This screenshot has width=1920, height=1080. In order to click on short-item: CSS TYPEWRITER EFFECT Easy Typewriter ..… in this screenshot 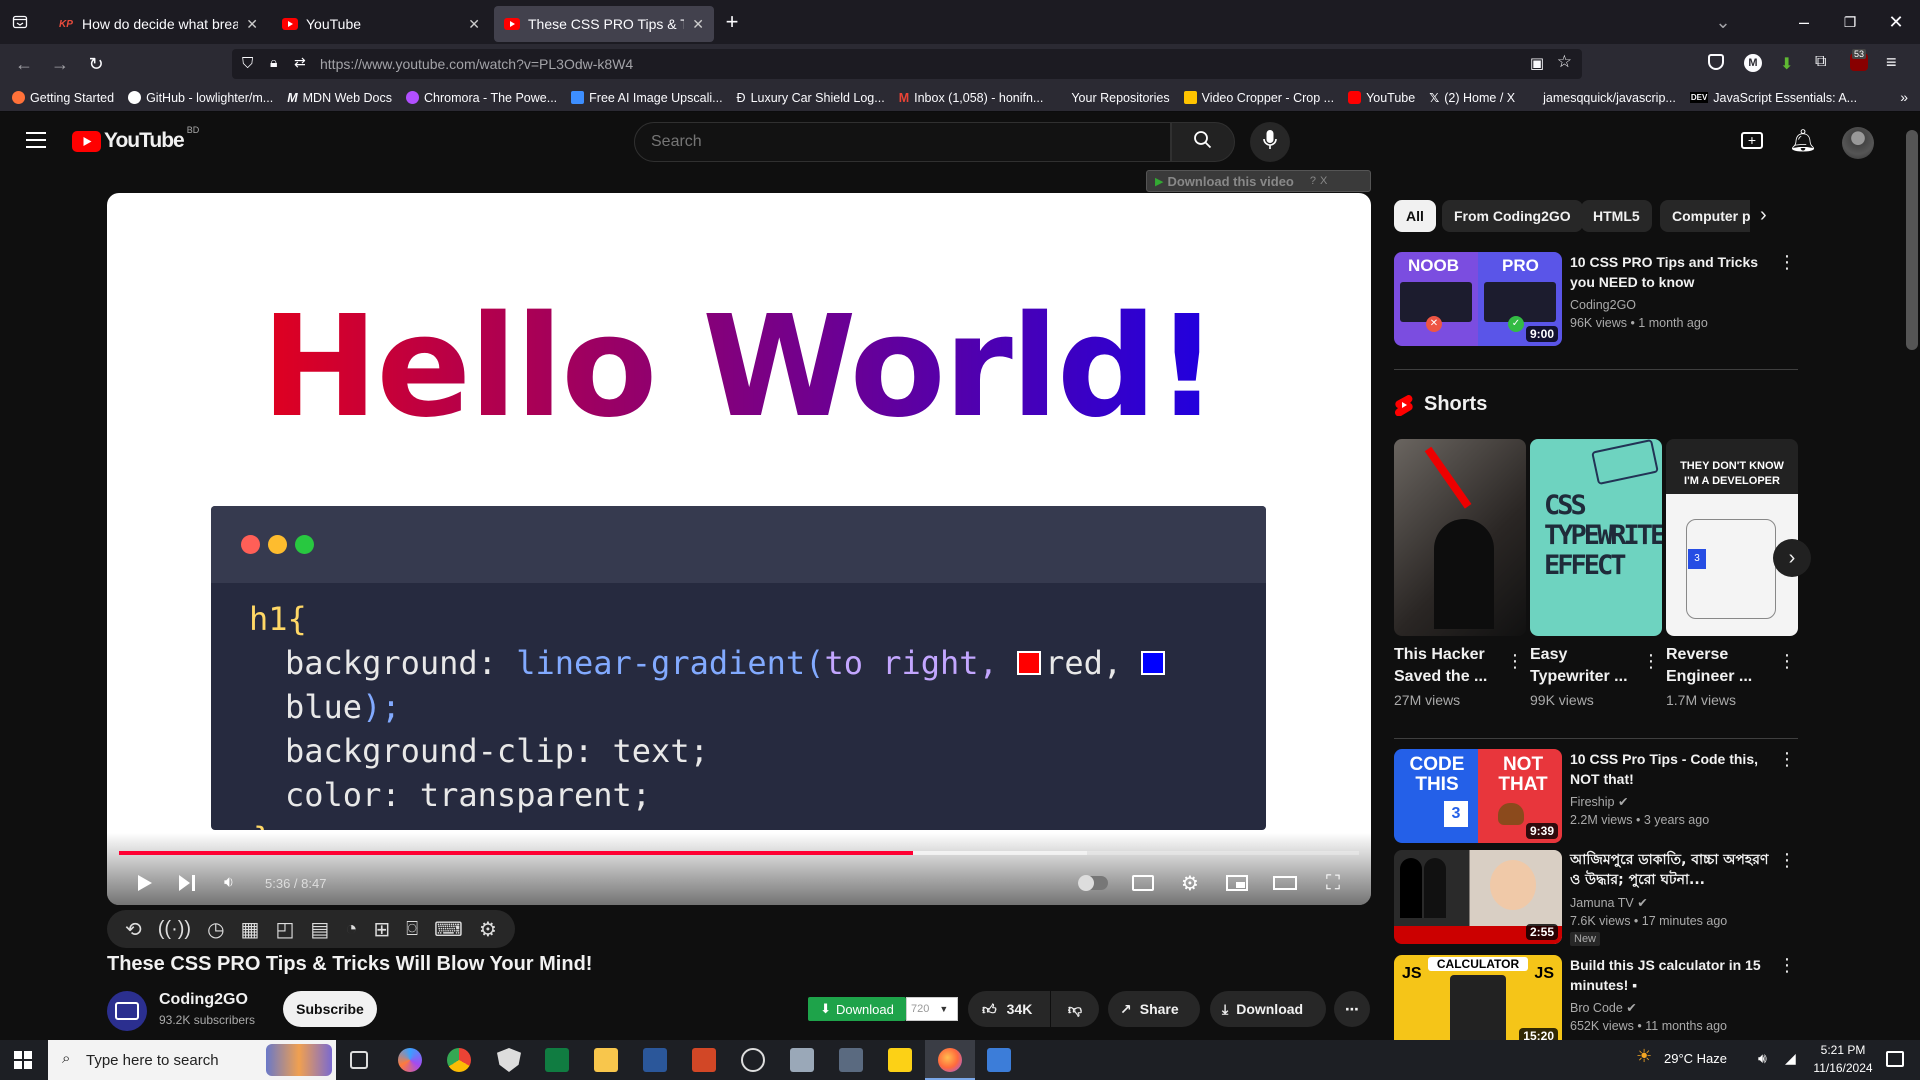, I will do `click(1596, 573)`.